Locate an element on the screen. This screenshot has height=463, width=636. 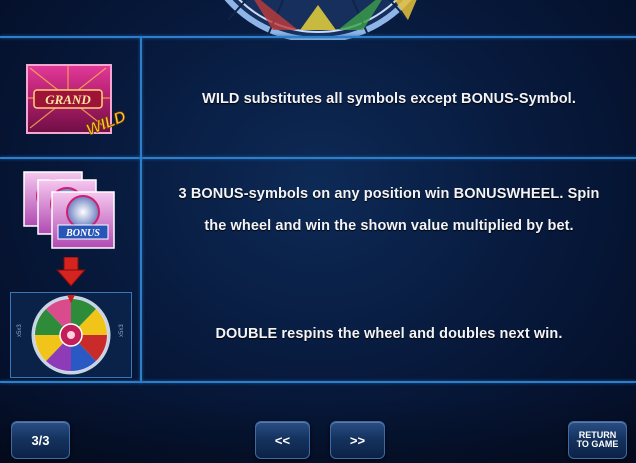
bonus-wheel-image: x5x3 x5x3 is located at coordinates (71, 335).